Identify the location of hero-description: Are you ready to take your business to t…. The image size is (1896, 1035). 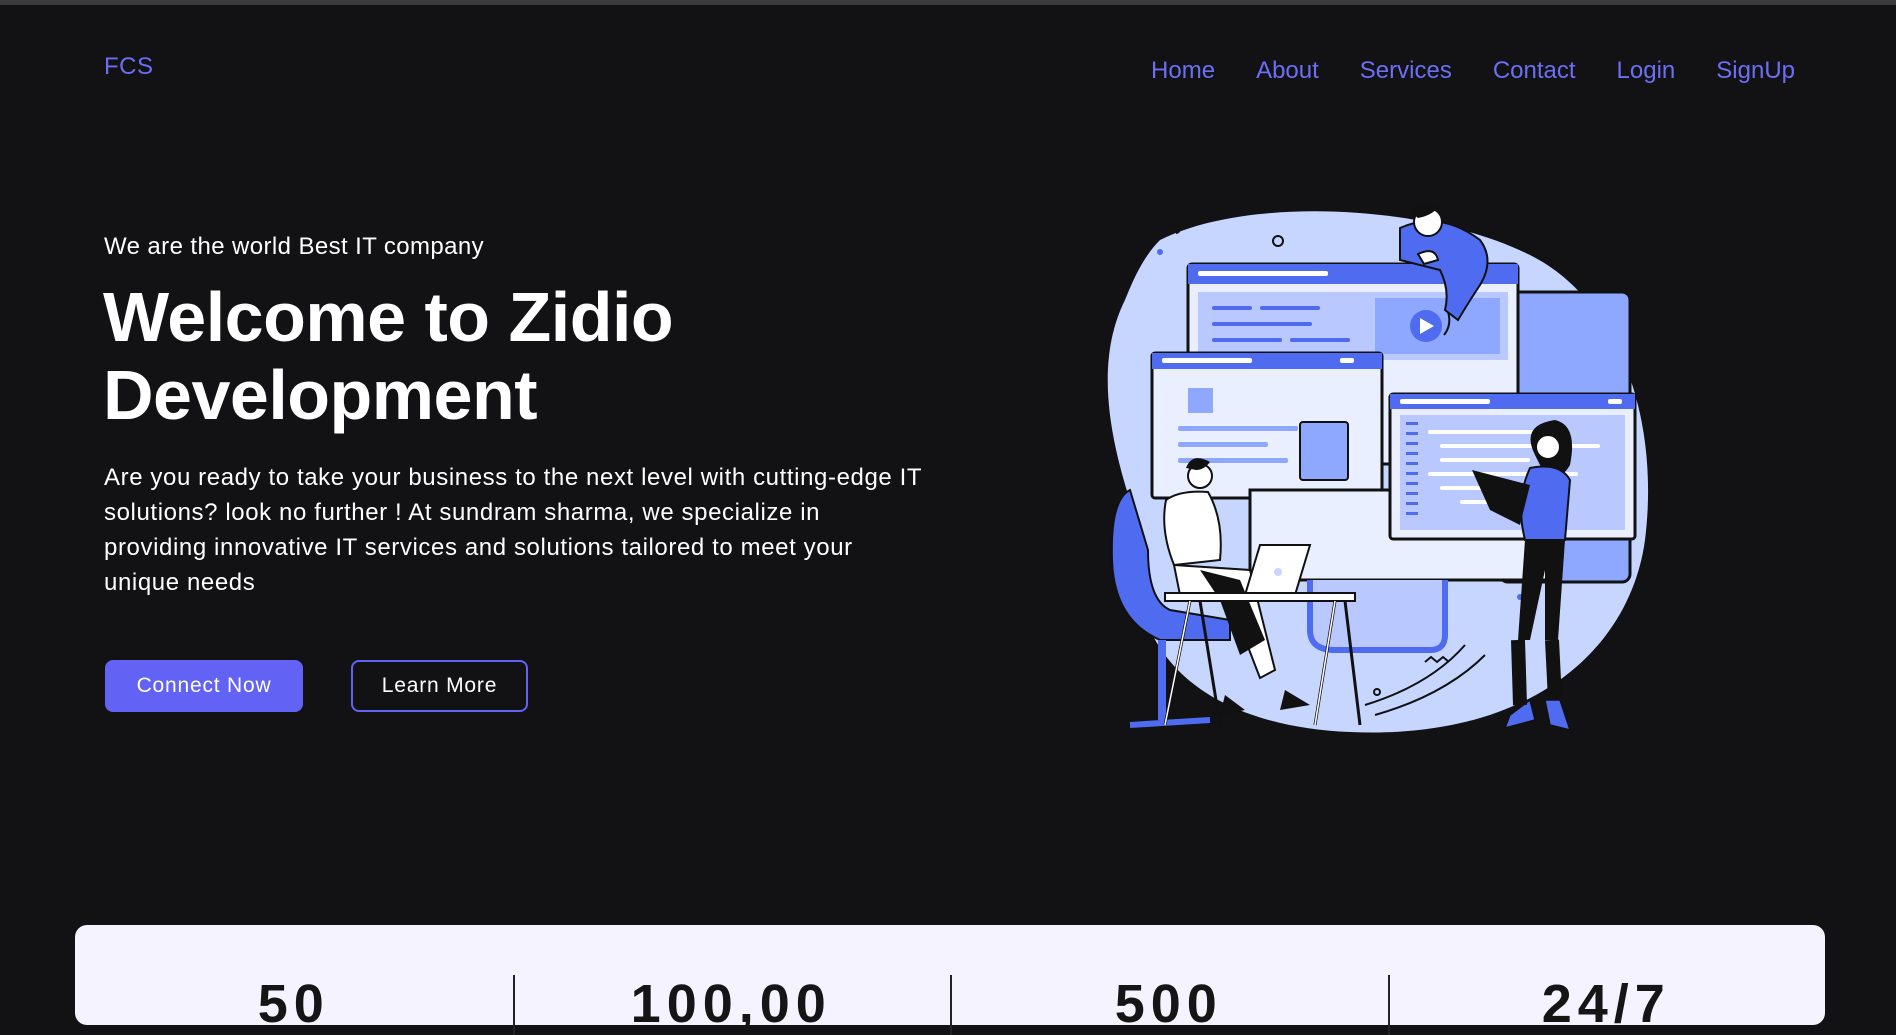
(513, 530).